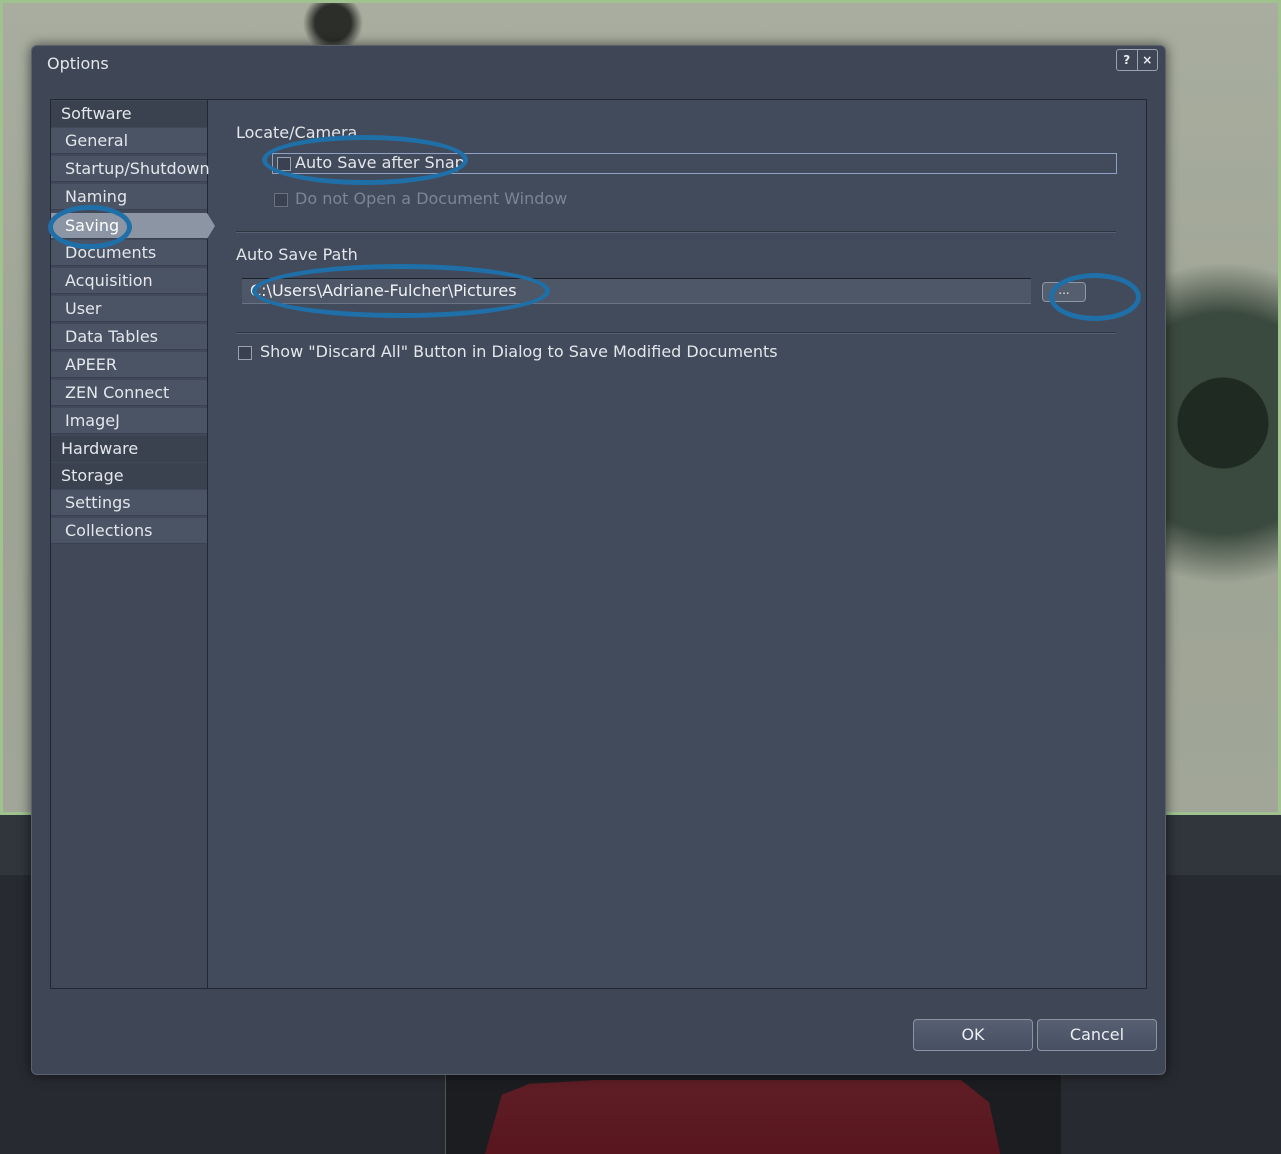  What do you see at coordinates (383, 290) in the screenshot?
I see `auto-save-path-value: C:\Users\Adriane-Fulcher\Pictures` at bounding box center [383, 290].